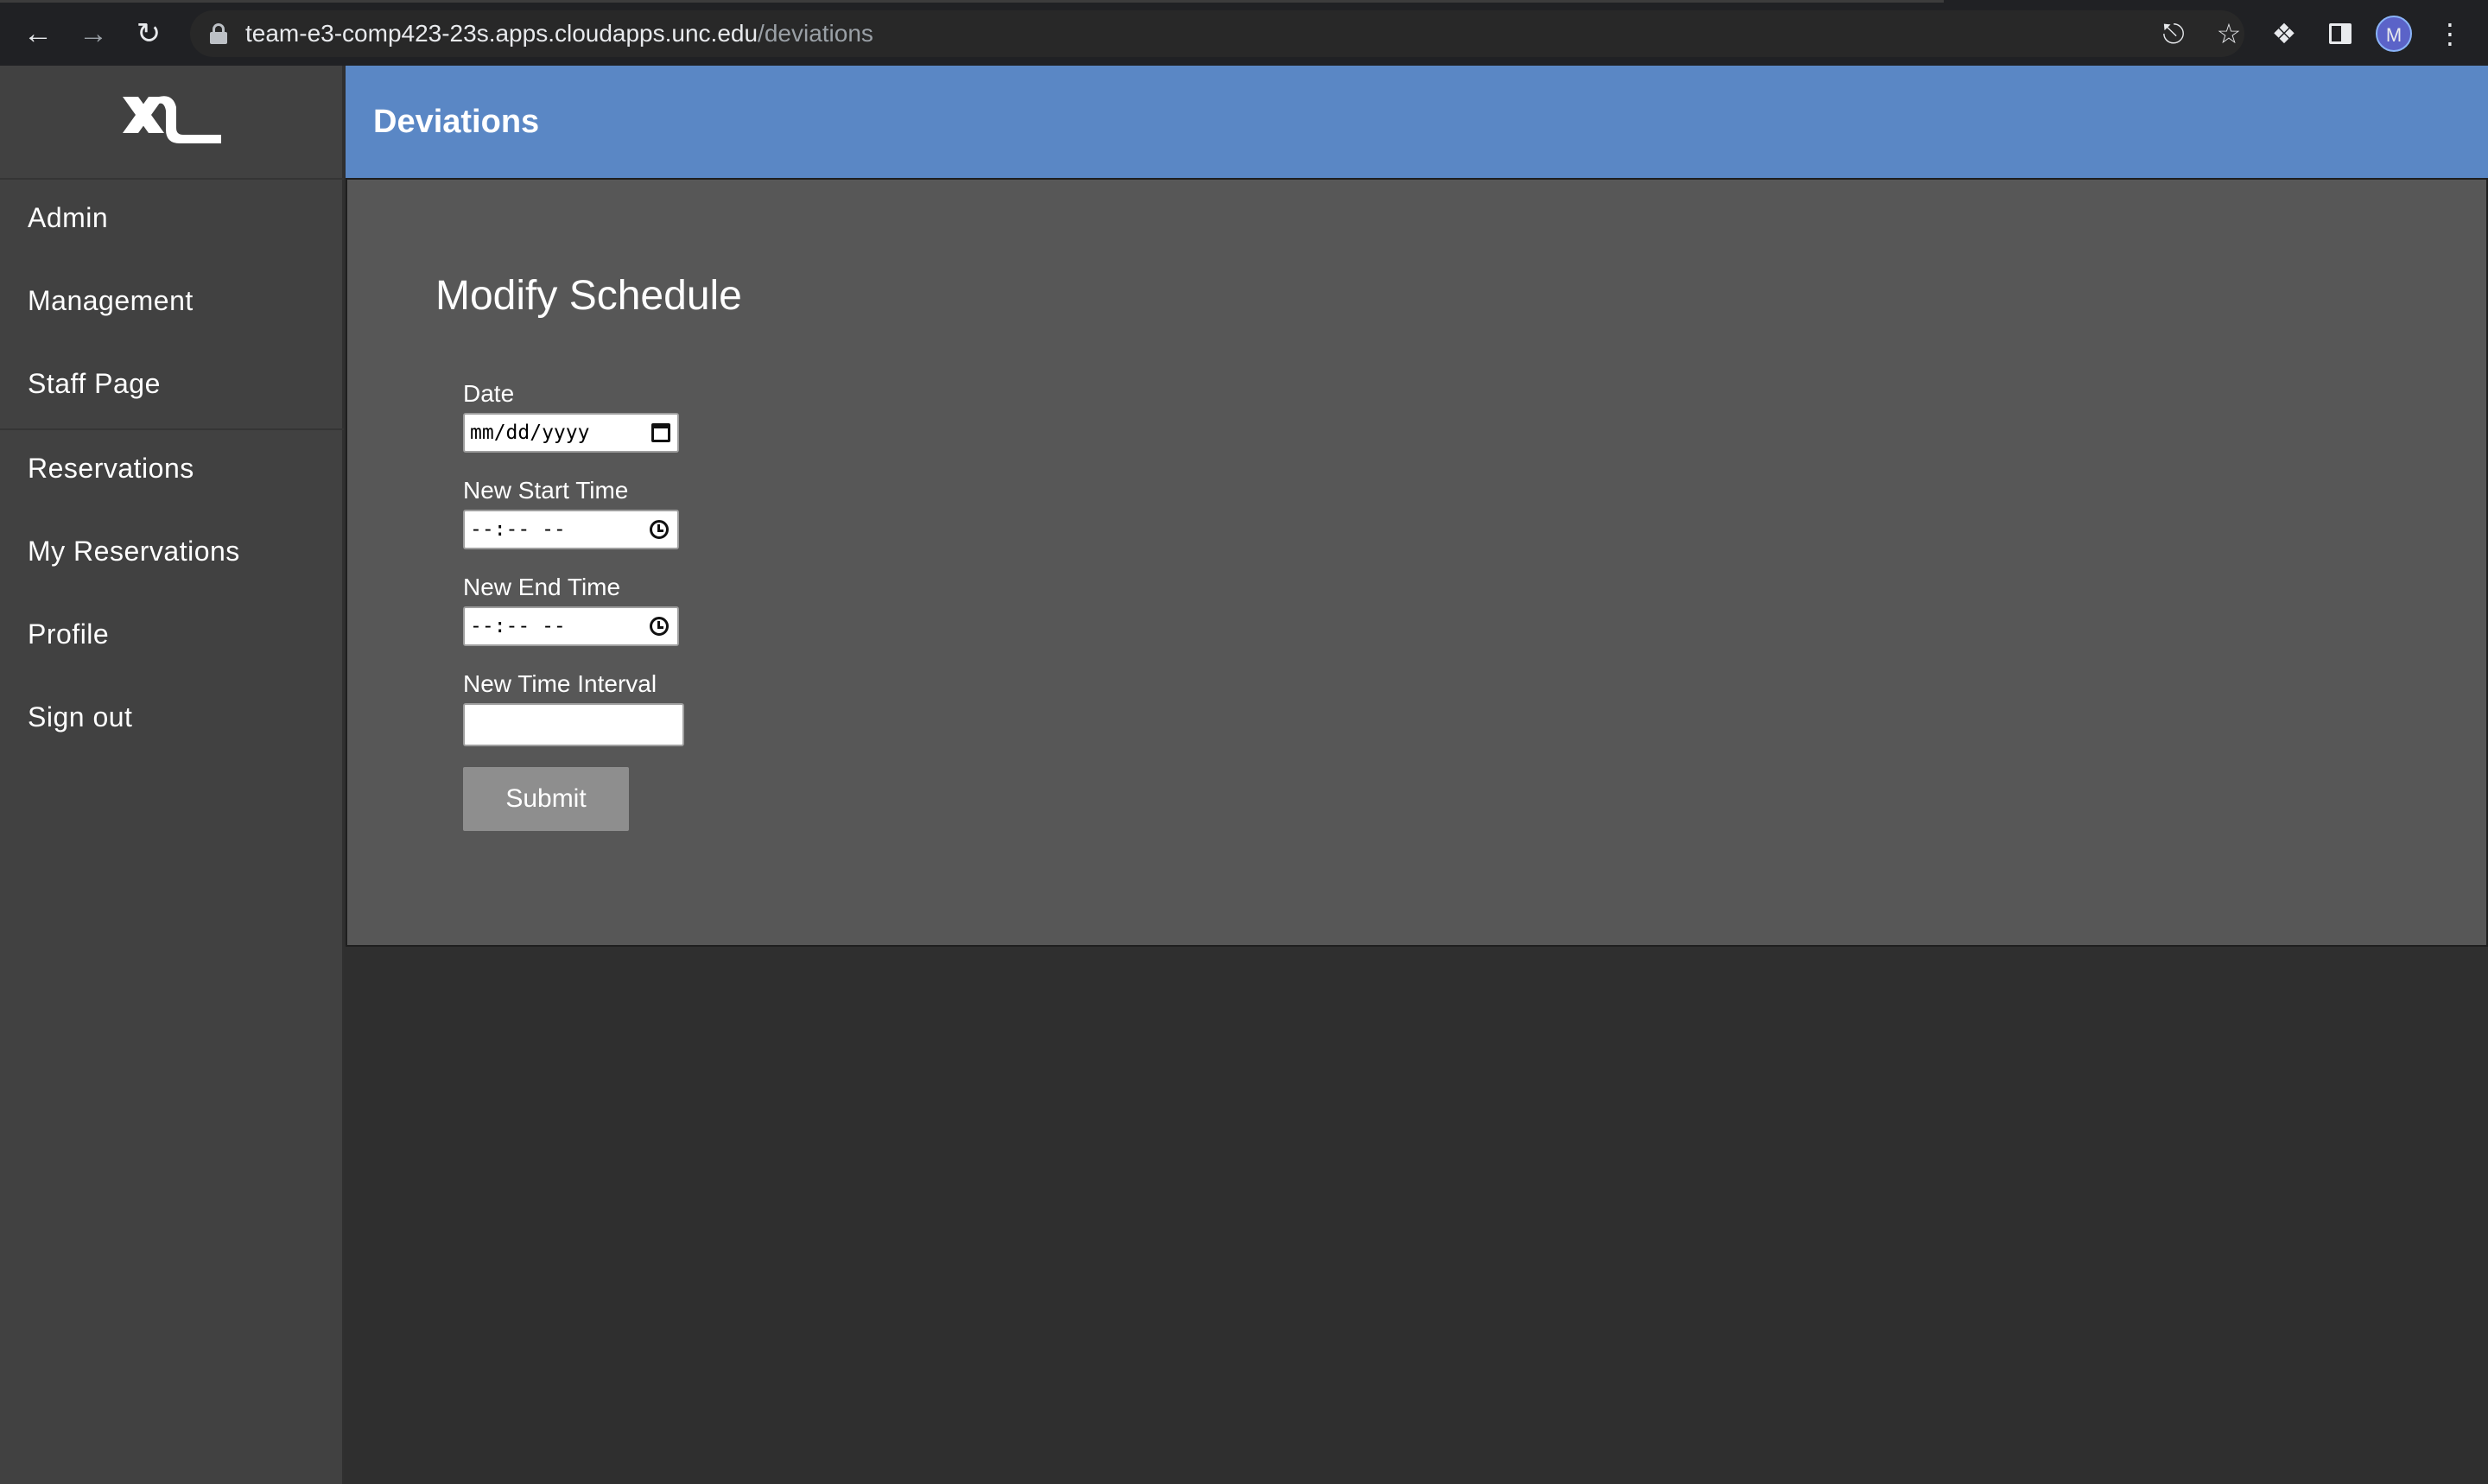 This screenshot has height=1484, width=2488. I want to click on start-time-input: --:-- --, so click(571, 529).